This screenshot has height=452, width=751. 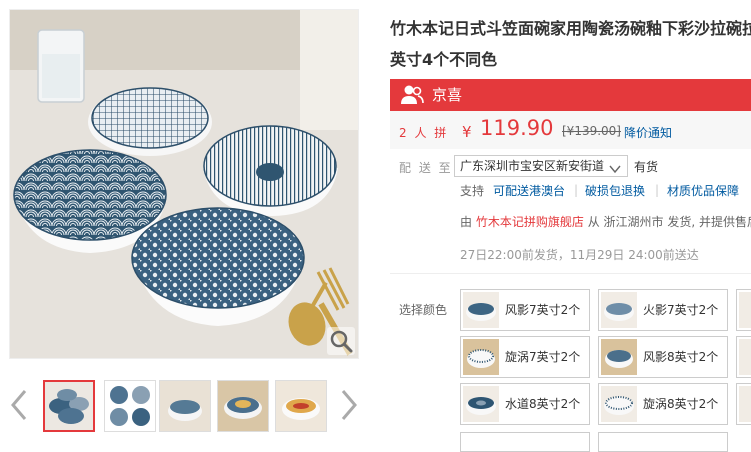 I want to click on store-info: 由 竹木本记拼购旗舰店 从 浙江湖州市 发货, 并提供售后, so click(x=605, y=221).